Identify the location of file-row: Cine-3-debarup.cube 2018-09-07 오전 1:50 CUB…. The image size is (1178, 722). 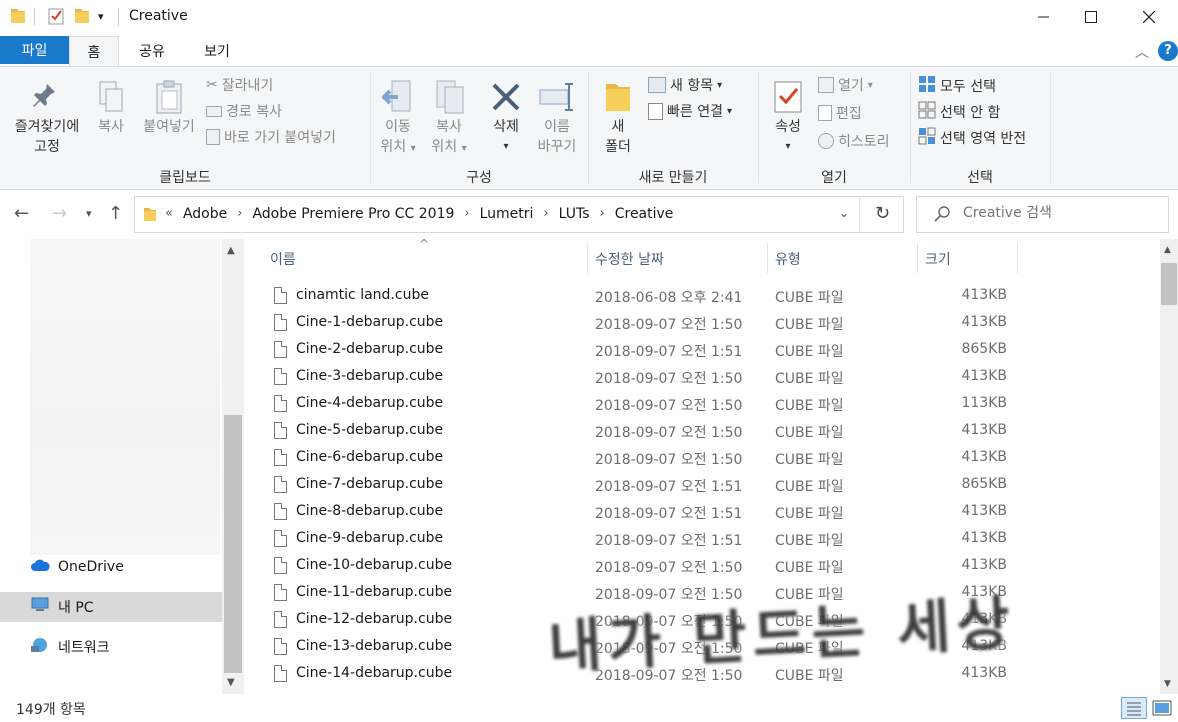
(702, 377).